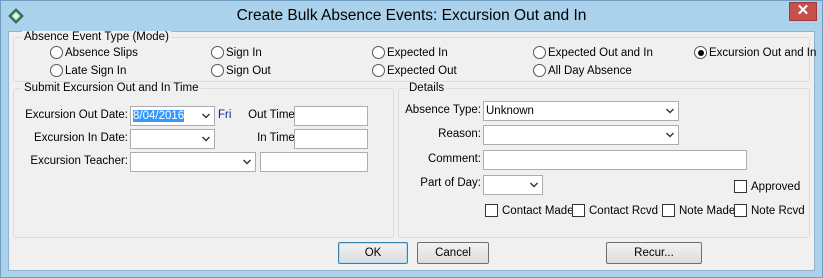 The height and width of the screenshot is (278, 823). I want to click on radio-all-day-absence: All Day Absence, so click(582, 70).